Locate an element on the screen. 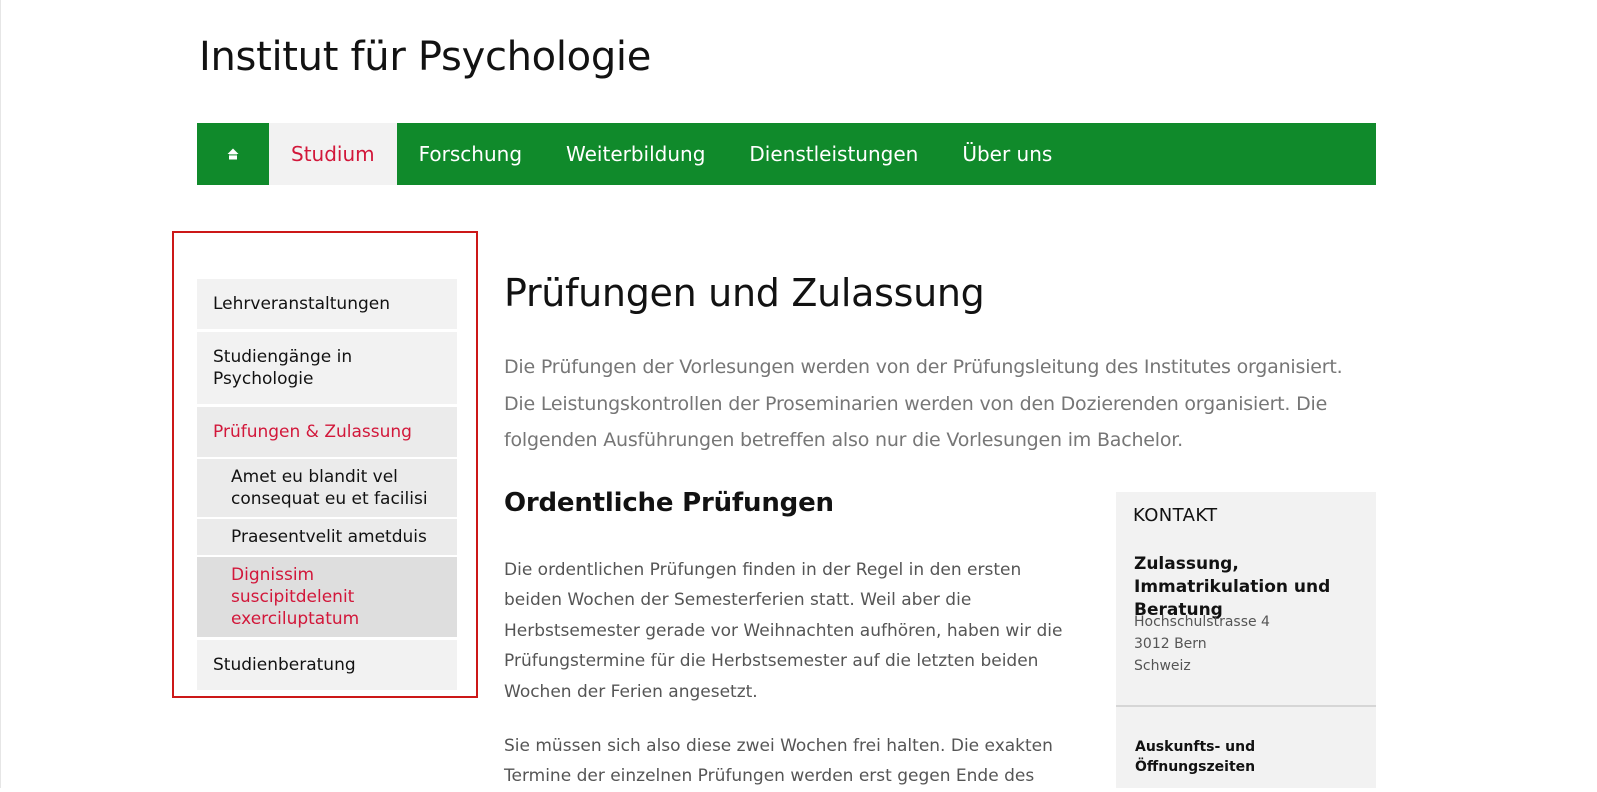  contact-street: Hochschulstrasse 4 is located at coordinates (1202, 622).